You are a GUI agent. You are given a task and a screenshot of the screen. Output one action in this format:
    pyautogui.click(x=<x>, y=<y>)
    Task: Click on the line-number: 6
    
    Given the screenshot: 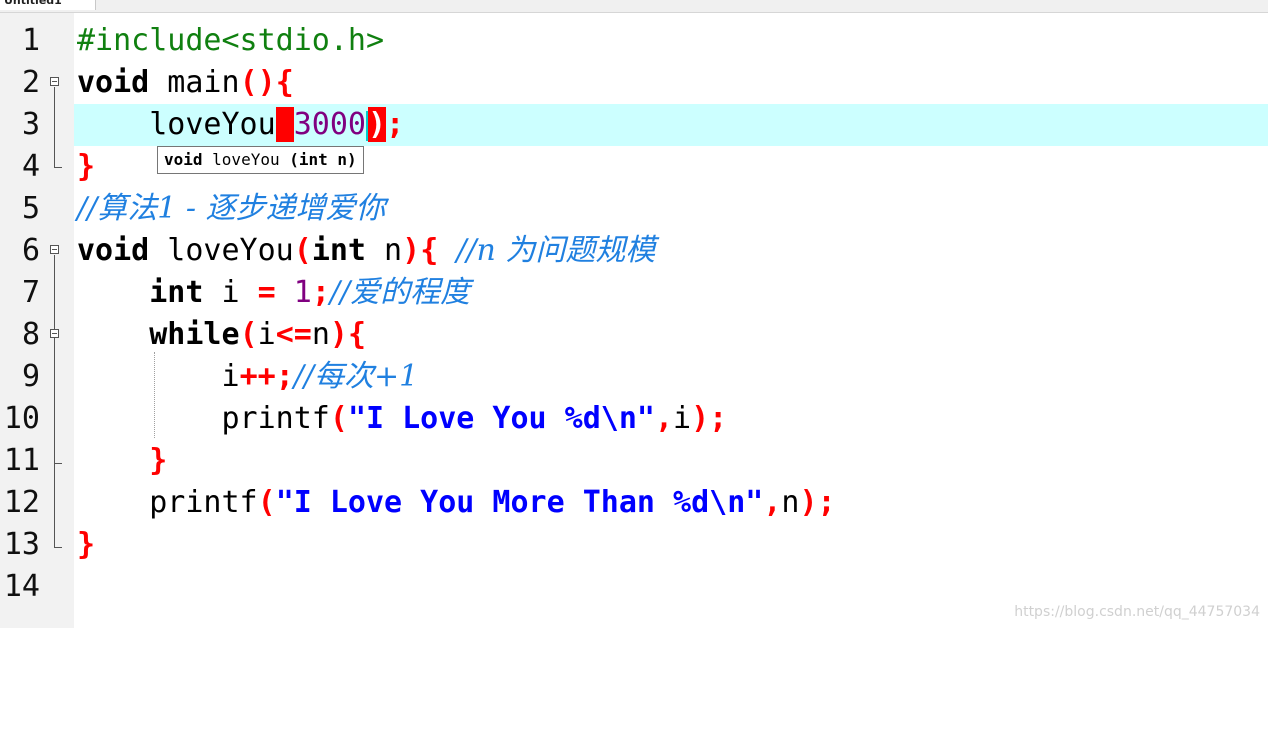 What is the action you would take?
    pyautogui.click(x=30, y=250)
    